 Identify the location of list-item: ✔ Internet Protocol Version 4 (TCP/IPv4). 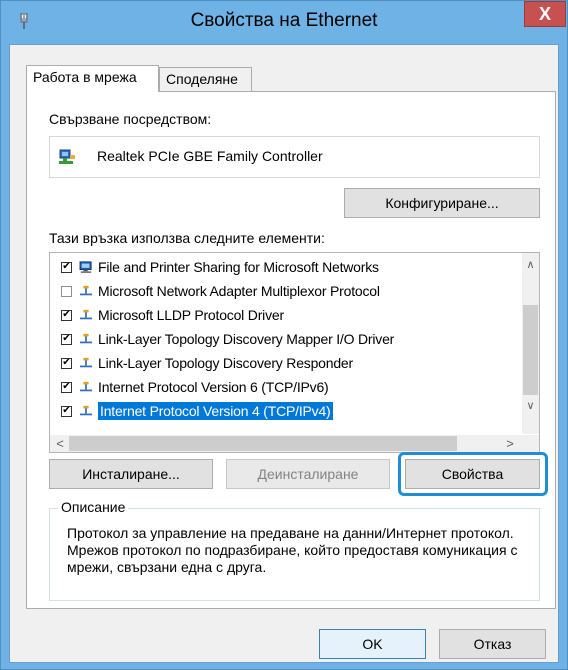
(191, 411).